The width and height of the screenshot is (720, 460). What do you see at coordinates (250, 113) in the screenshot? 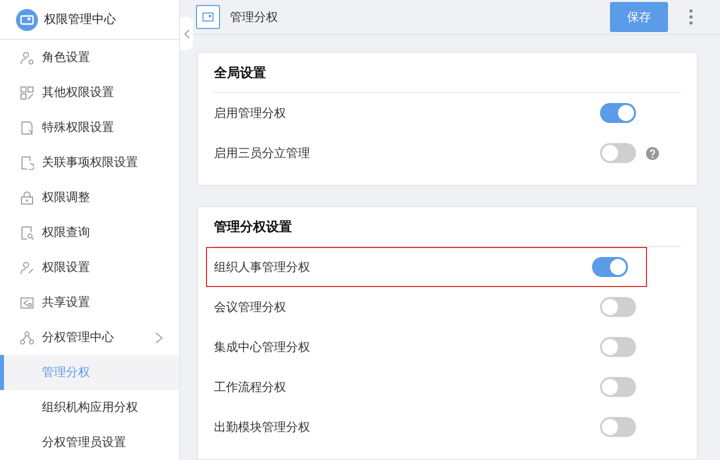
I see `setting-label: 启用管理分权` at bounding box center [250, 113].